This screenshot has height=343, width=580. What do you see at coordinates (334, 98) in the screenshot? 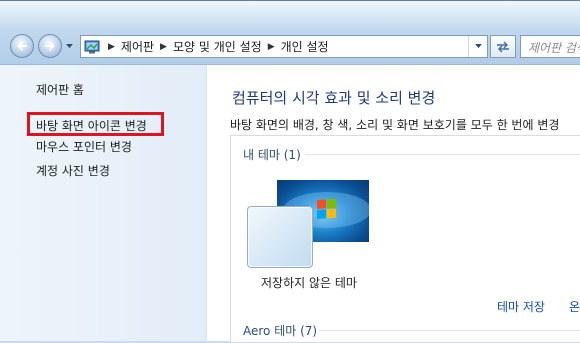
I see `page-title: 컴퓨터의 시각 효과 및 소리 변경` at bounding box center [334, 98].